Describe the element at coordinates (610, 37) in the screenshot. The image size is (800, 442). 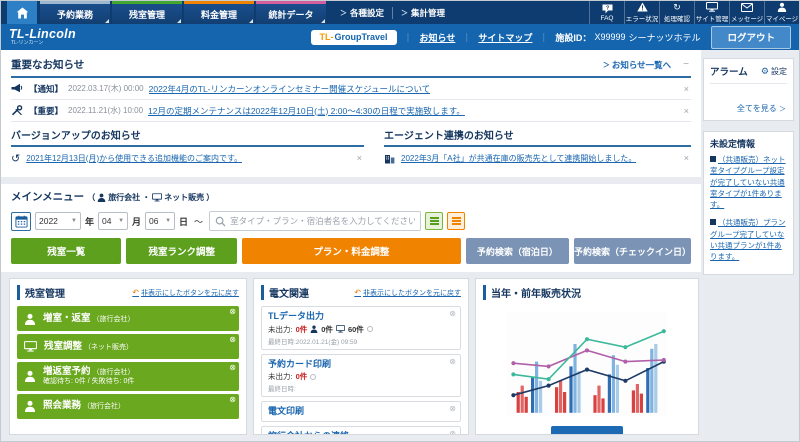
I see `facility-id-value: X99999` at that location.